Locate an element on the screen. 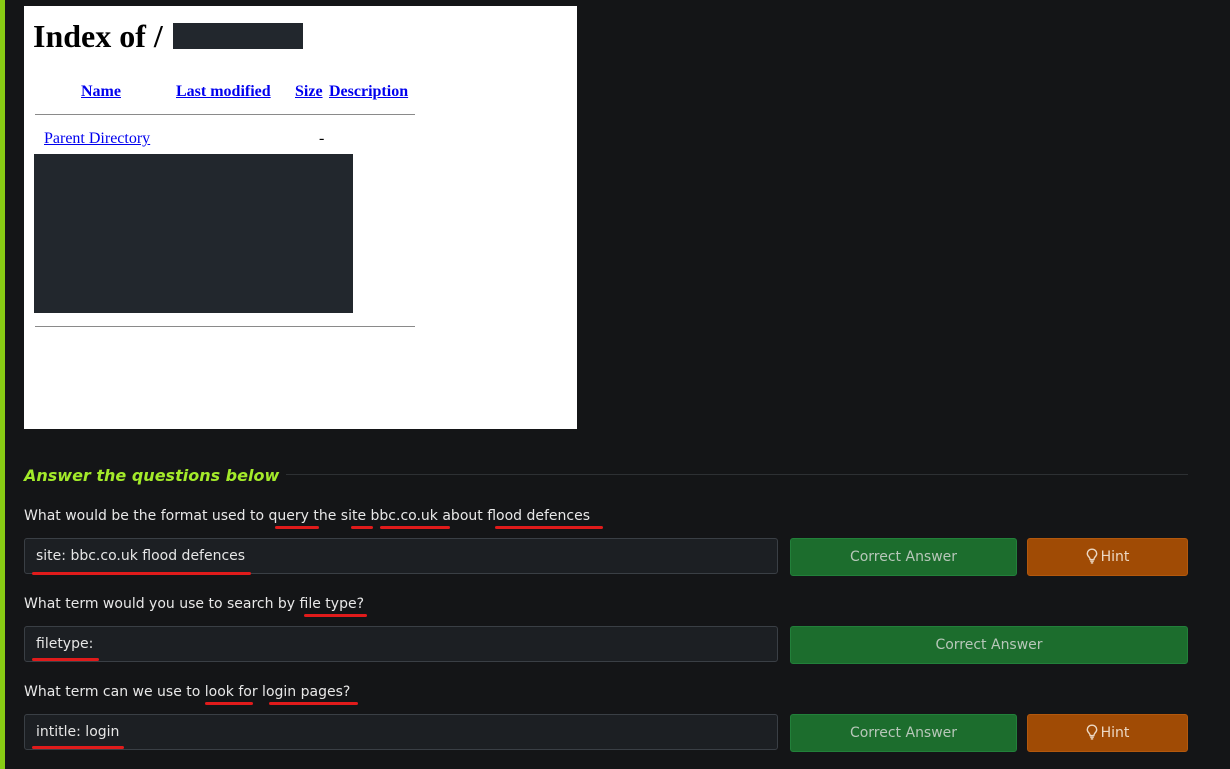 The height and width of the screenshot is (769, 1230). question-2-answer-input: filetype: is located at coordinates (401, 644).